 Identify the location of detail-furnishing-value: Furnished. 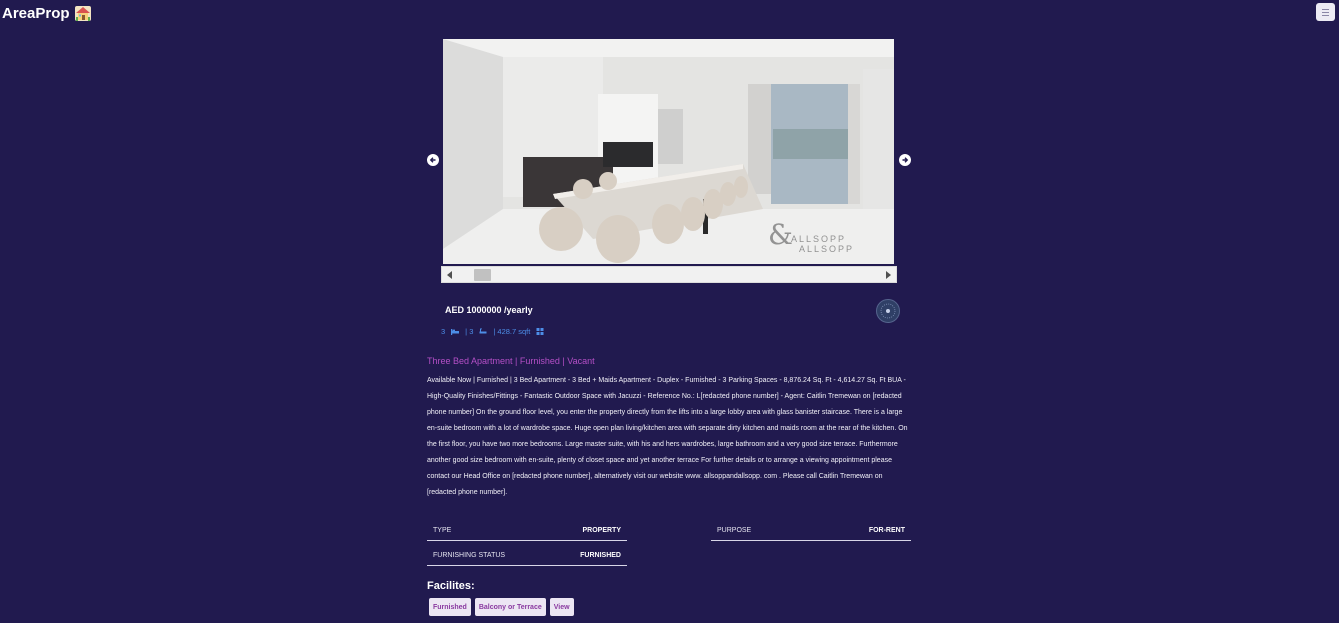
(600, 555).